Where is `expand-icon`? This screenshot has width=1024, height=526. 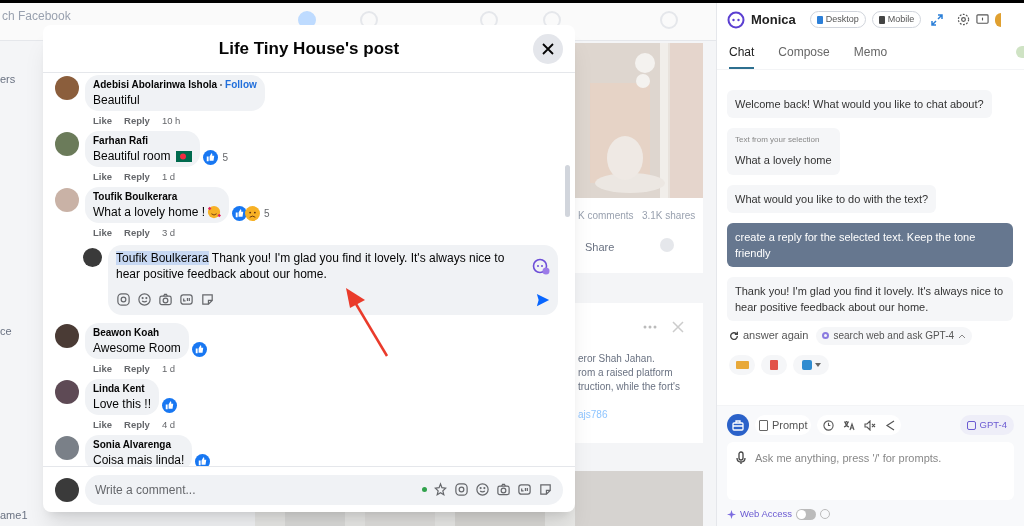 expand-icon is located at coordinates (937, 19).